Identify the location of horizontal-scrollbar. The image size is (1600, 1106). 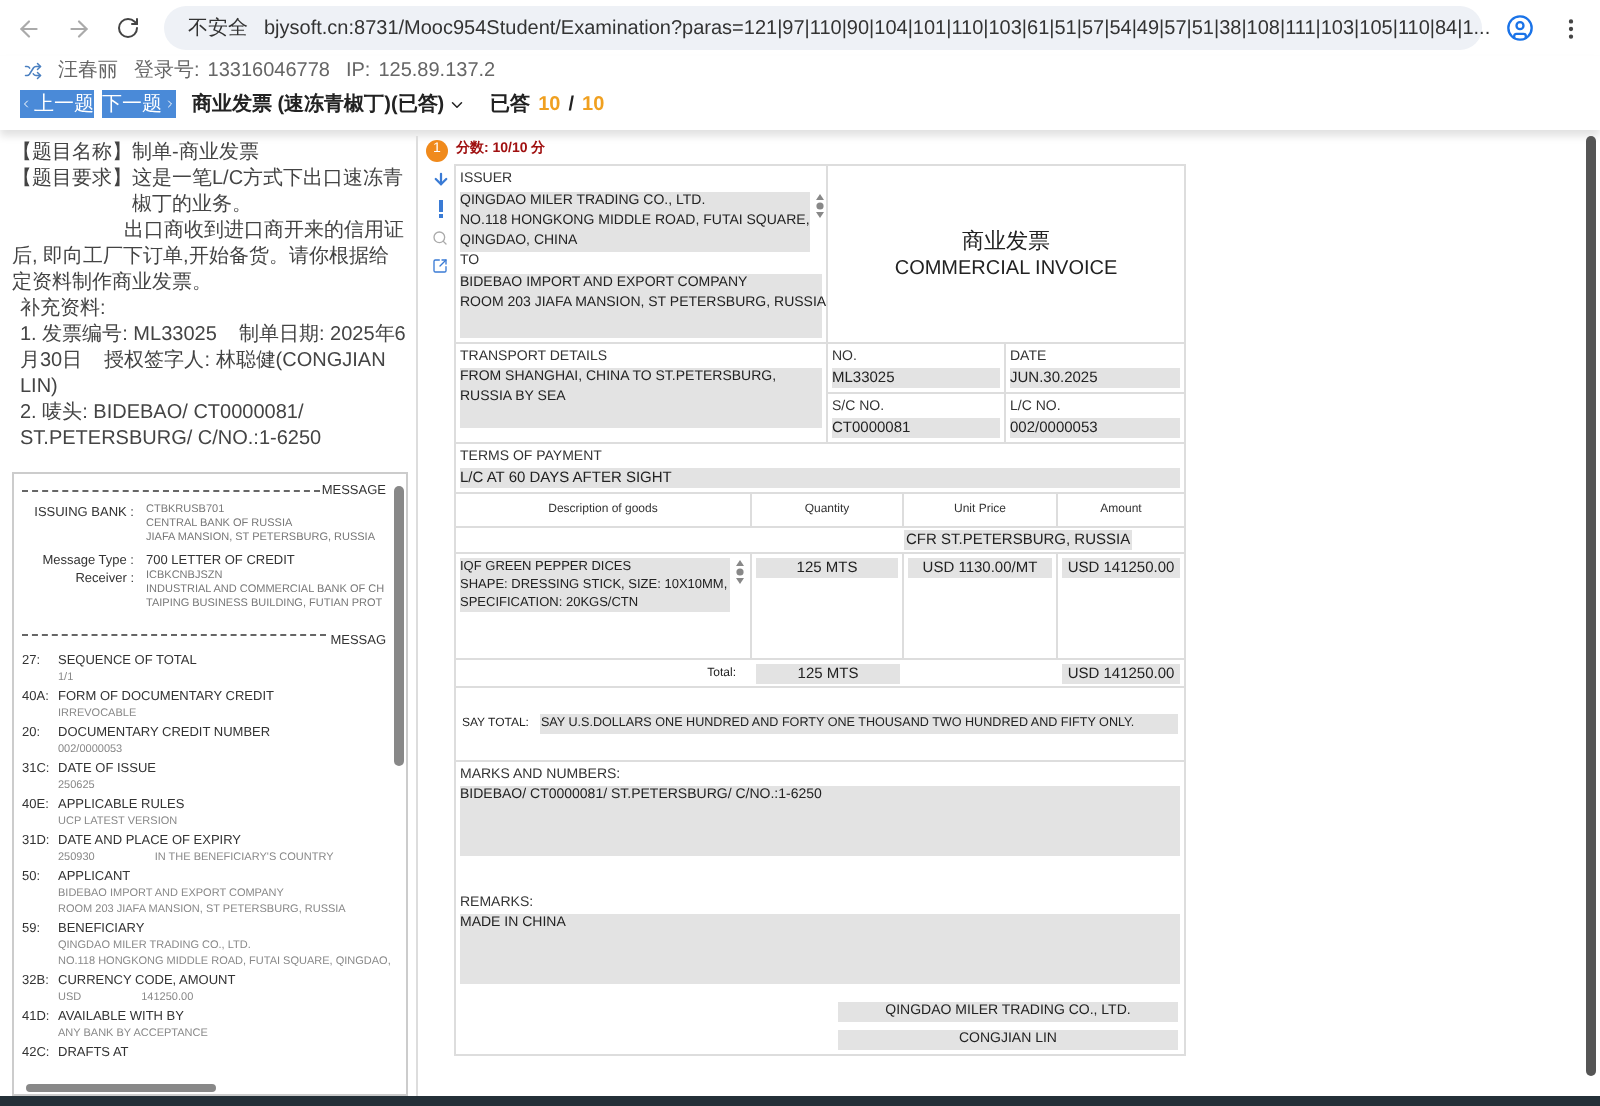
(121, 1088).